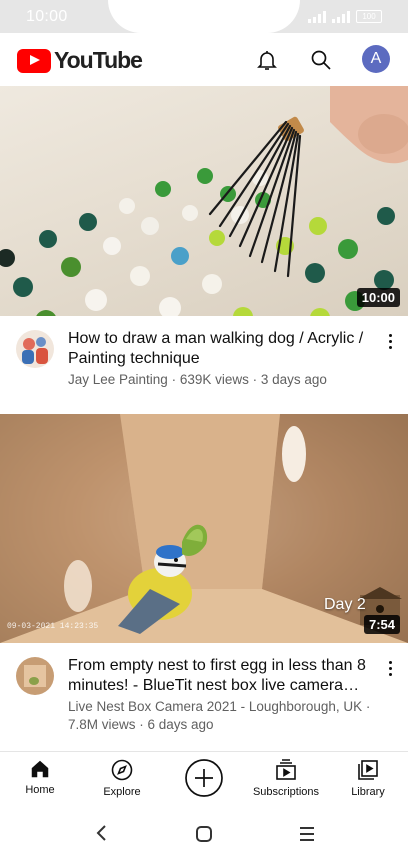 The image size is (408, 861). I want to click on status-bar: 10:00 100, so click(204, 16).